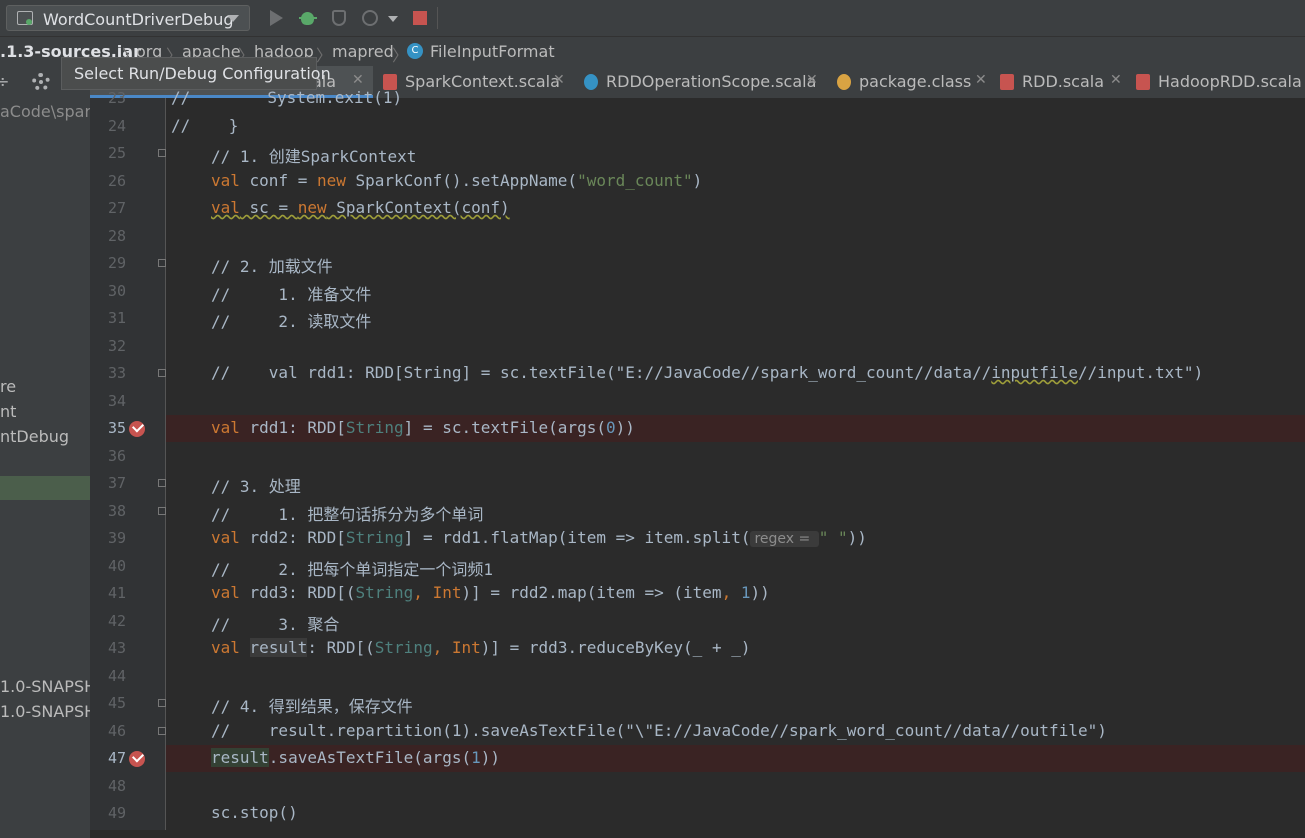 This screenshot has width=1305, height=838. I want to click on parameter-hint: regex =, so click(784, 539).